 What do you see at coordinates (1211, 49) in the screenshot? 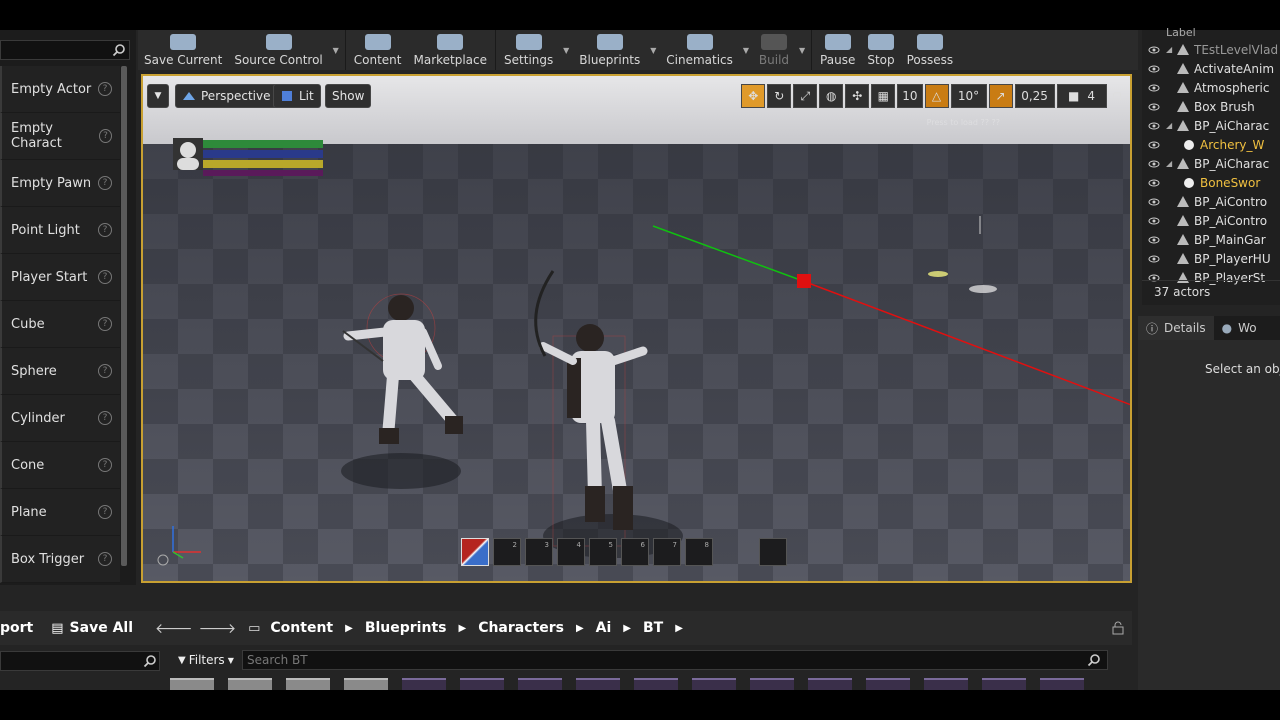
I see `outliner-row: ◢ TEstLevelVlad` at bounding box center [1211, 49].